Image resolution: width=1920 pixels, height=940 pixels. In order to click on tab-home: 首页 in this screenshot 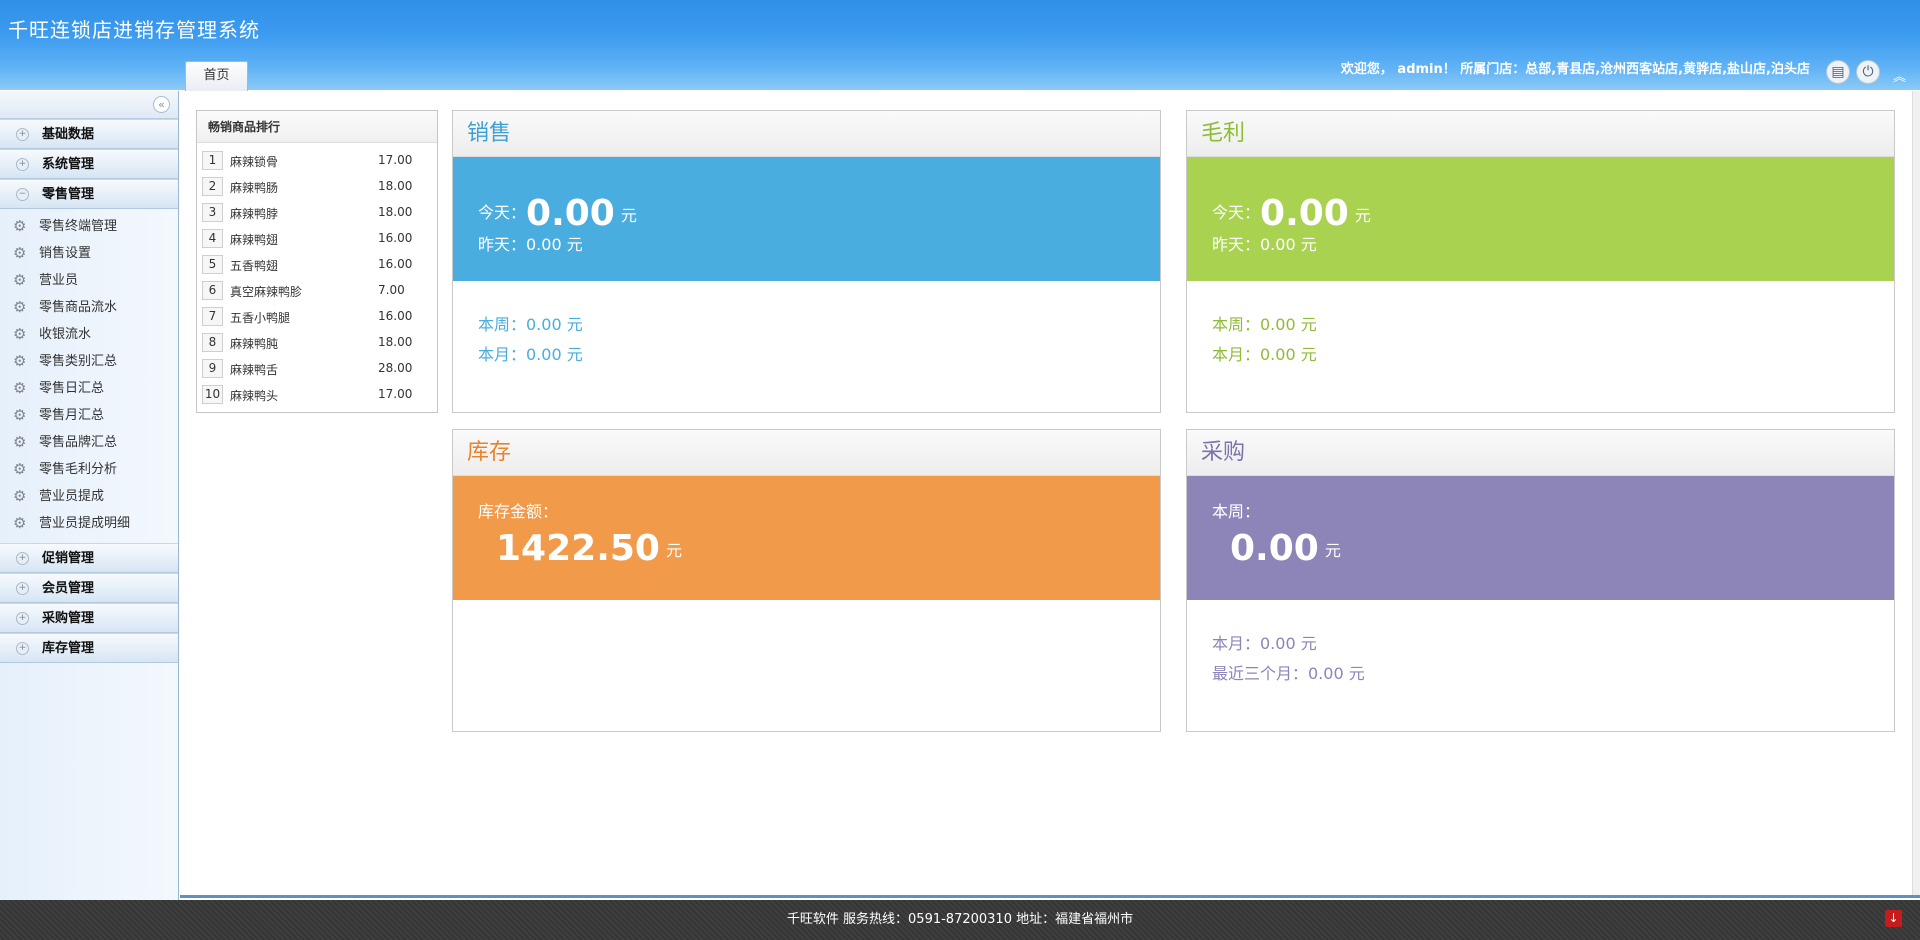, I will do `click(216, 76)`.